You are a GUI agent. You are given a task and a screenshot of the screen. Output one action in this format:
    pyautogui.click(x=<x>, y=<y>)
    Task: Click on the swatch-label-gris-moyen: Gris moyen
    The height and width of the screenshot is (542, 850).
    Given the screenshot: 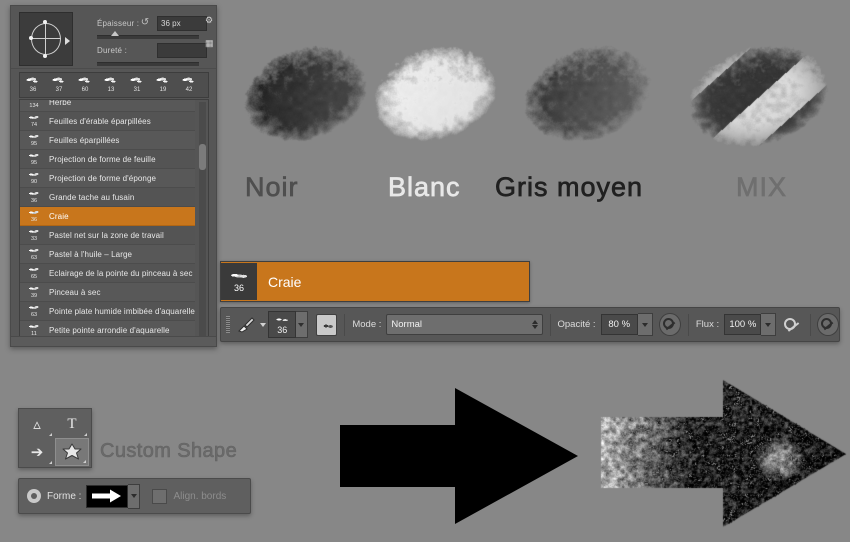 What is the action you would take?
    pyautogui.click(x=569, y=187)
    